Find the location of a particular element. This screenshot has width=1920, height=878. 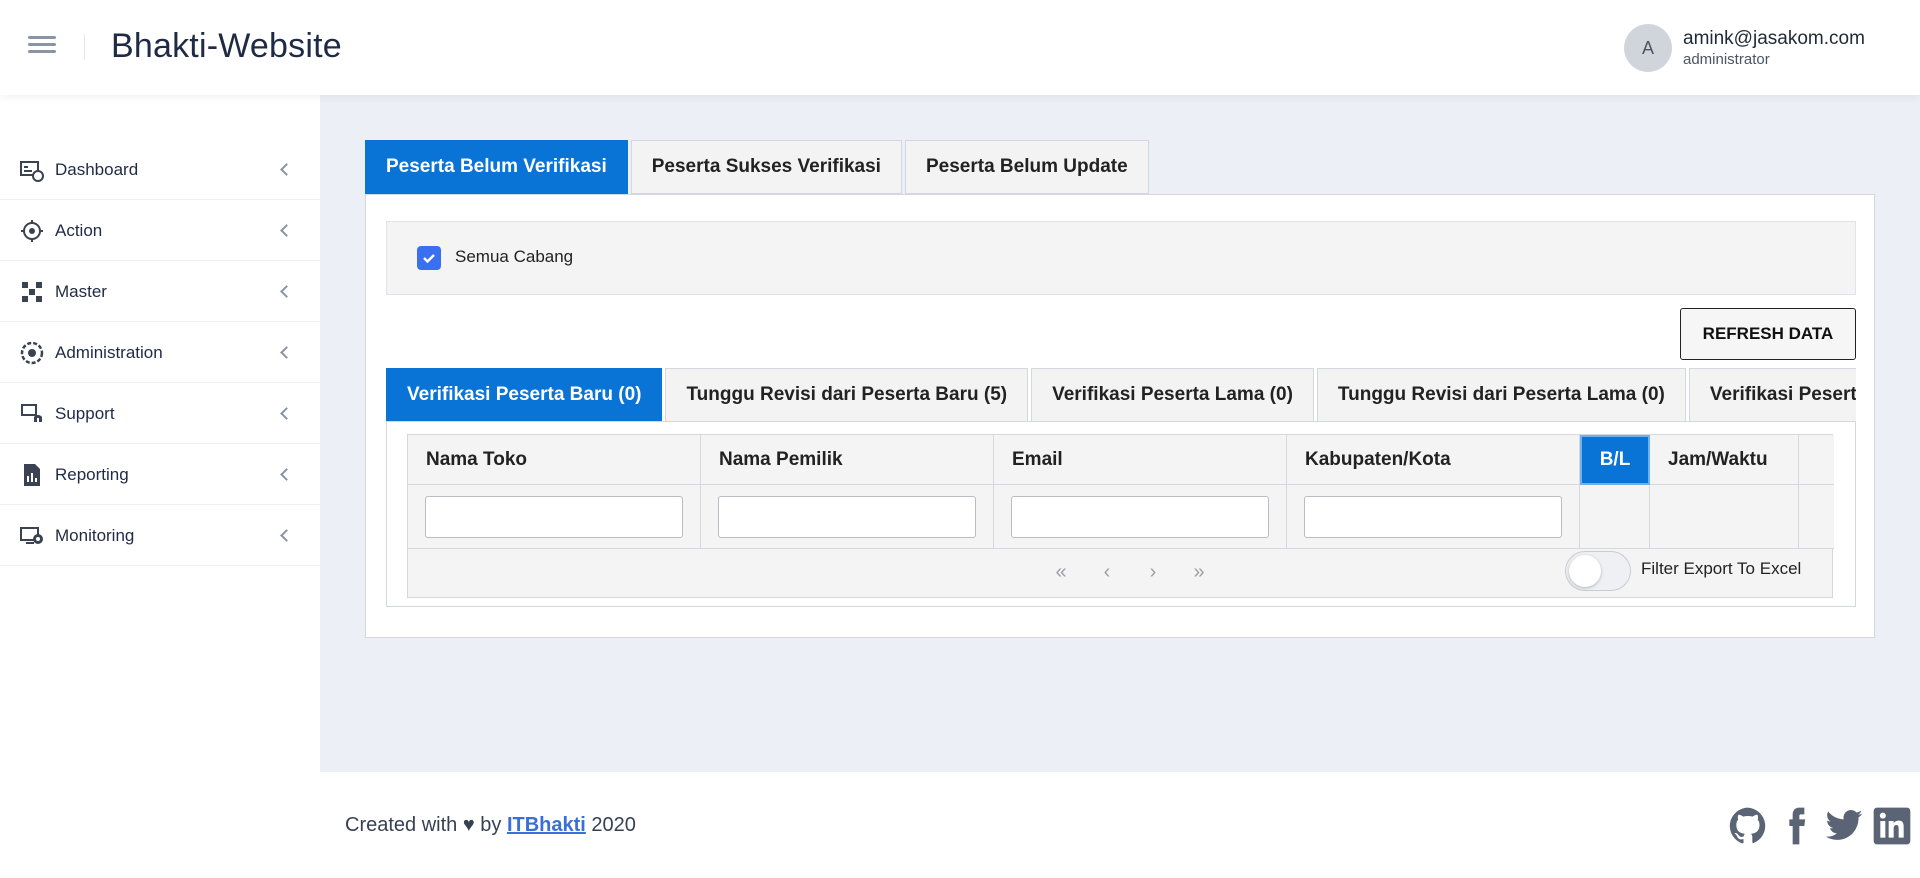

export-excel-label: Filter Export To Excel is located at coordinates (1721, 568).